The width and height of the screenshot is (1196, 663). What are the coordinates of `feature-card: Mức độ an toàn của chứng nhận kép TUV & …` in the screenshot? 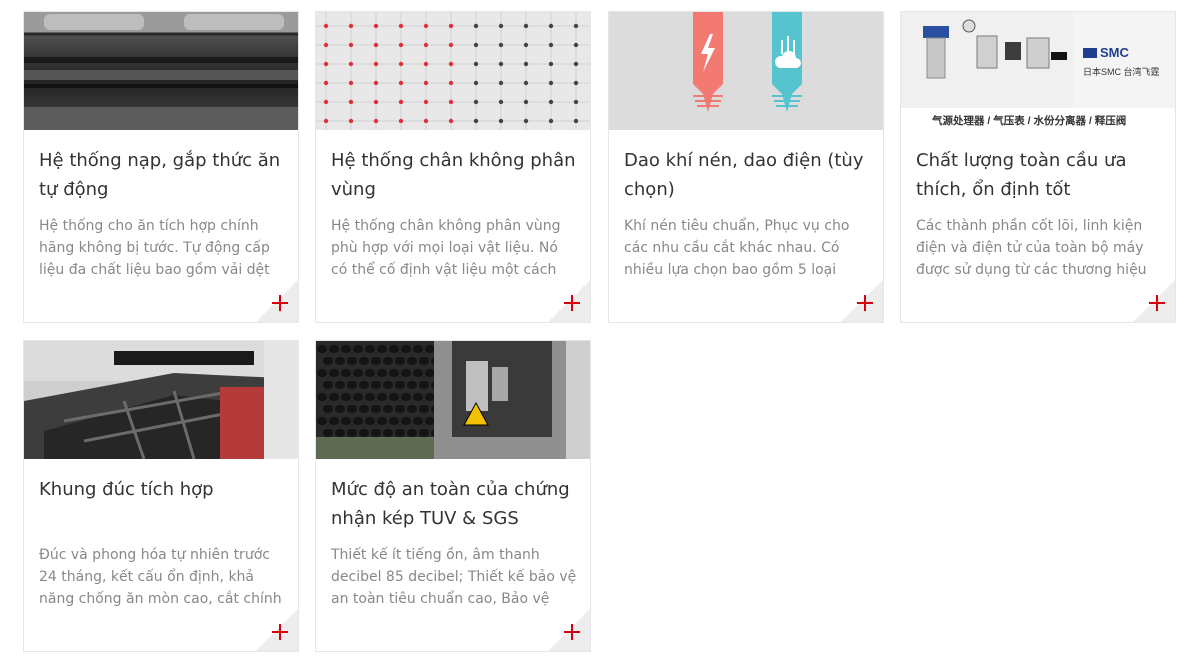 It's located at (453, 496).